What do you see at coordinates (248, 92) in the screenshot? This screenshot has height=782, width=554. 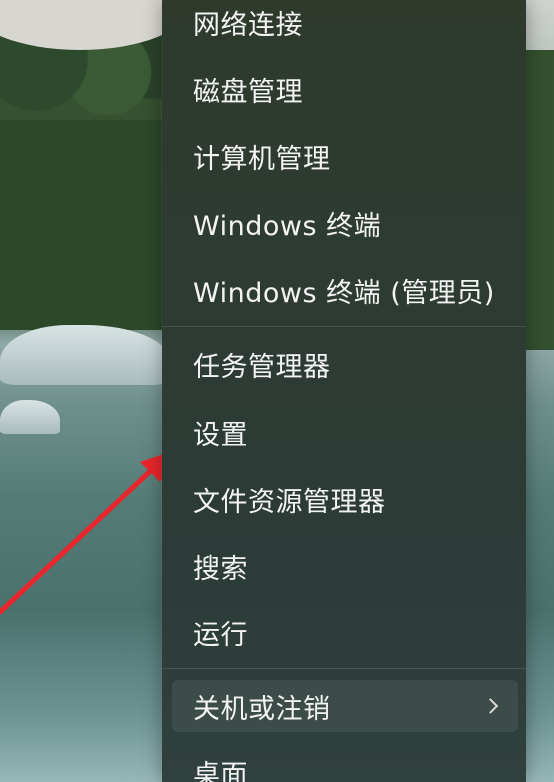 I see `menu-item-label: 磁盘管理` at bounding box center [248, 92].